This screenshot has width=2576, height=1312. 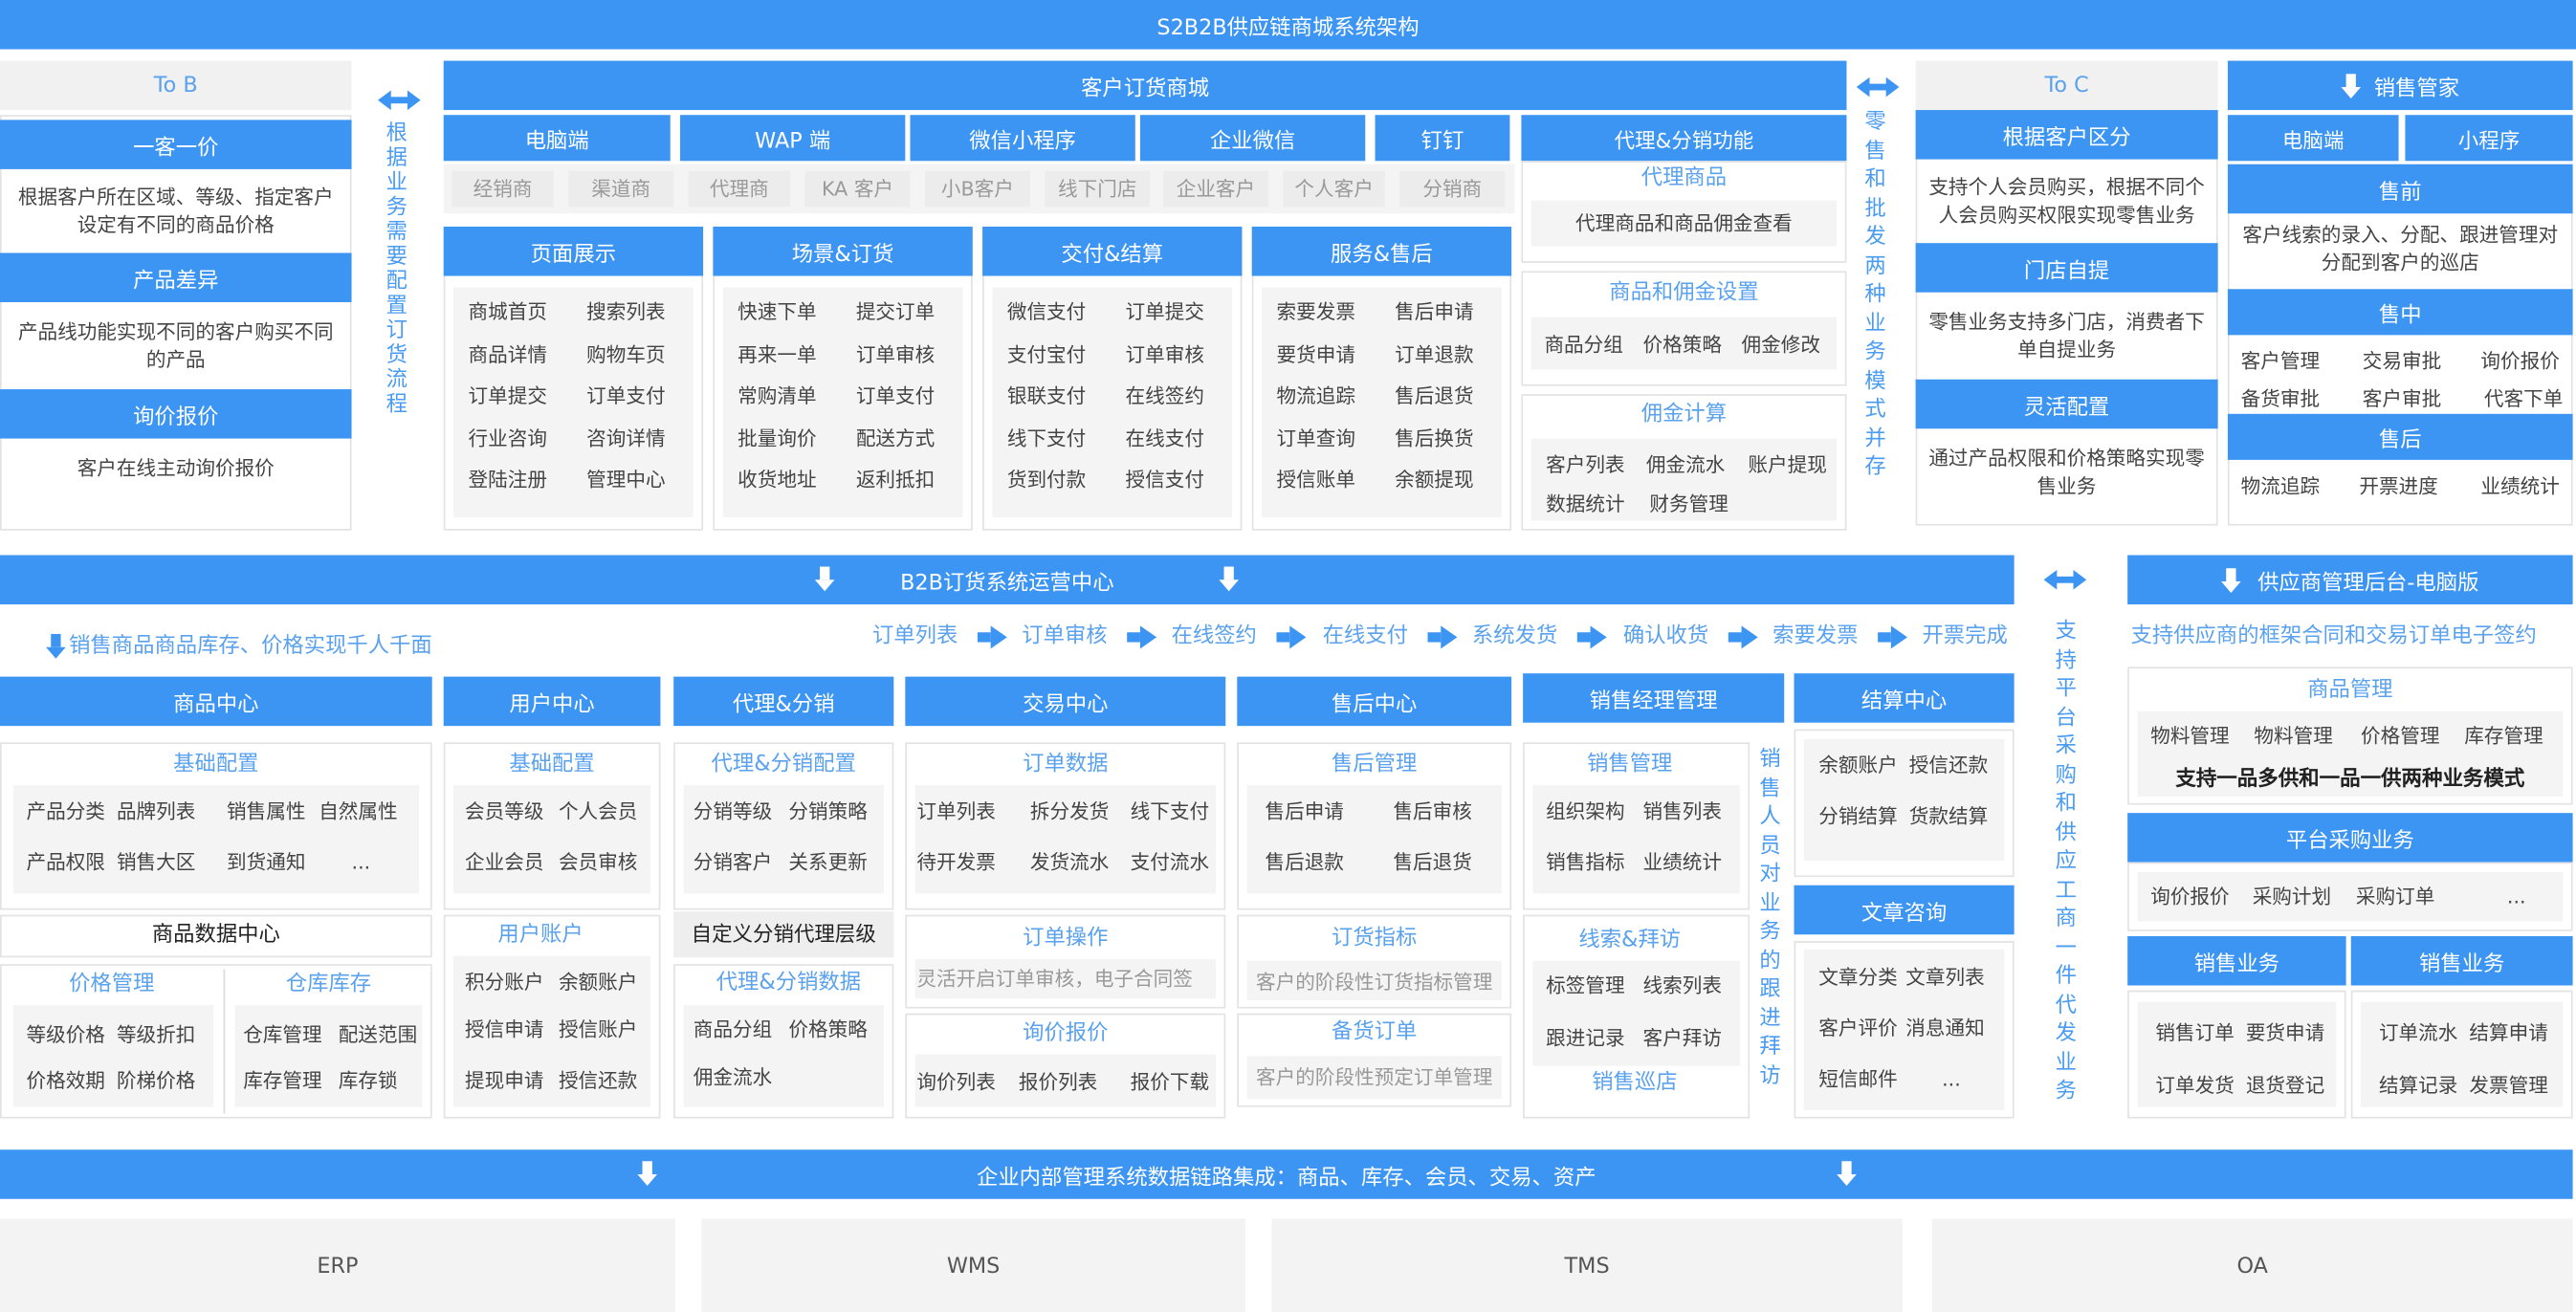 I want to click on acct-item: 授信账户, so click(x=598, y=1029).